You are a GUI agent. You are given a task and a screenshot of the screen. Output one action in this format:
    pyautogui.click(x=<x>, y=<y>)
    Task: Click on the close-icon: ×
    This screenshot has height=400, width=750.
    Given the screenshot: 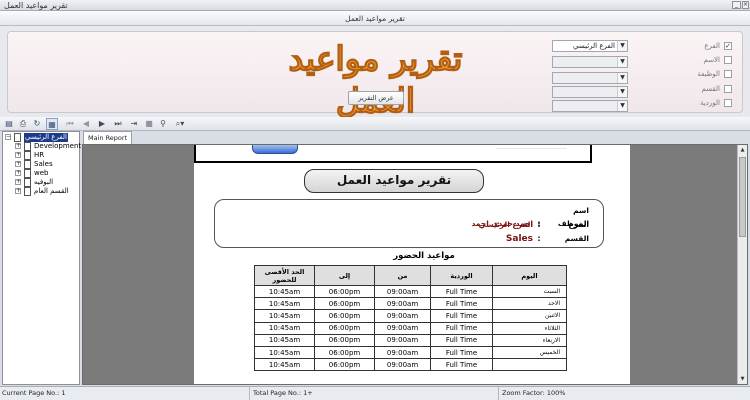 What is the action you would take?
    pyautogui.click(x=745, y=5)
    